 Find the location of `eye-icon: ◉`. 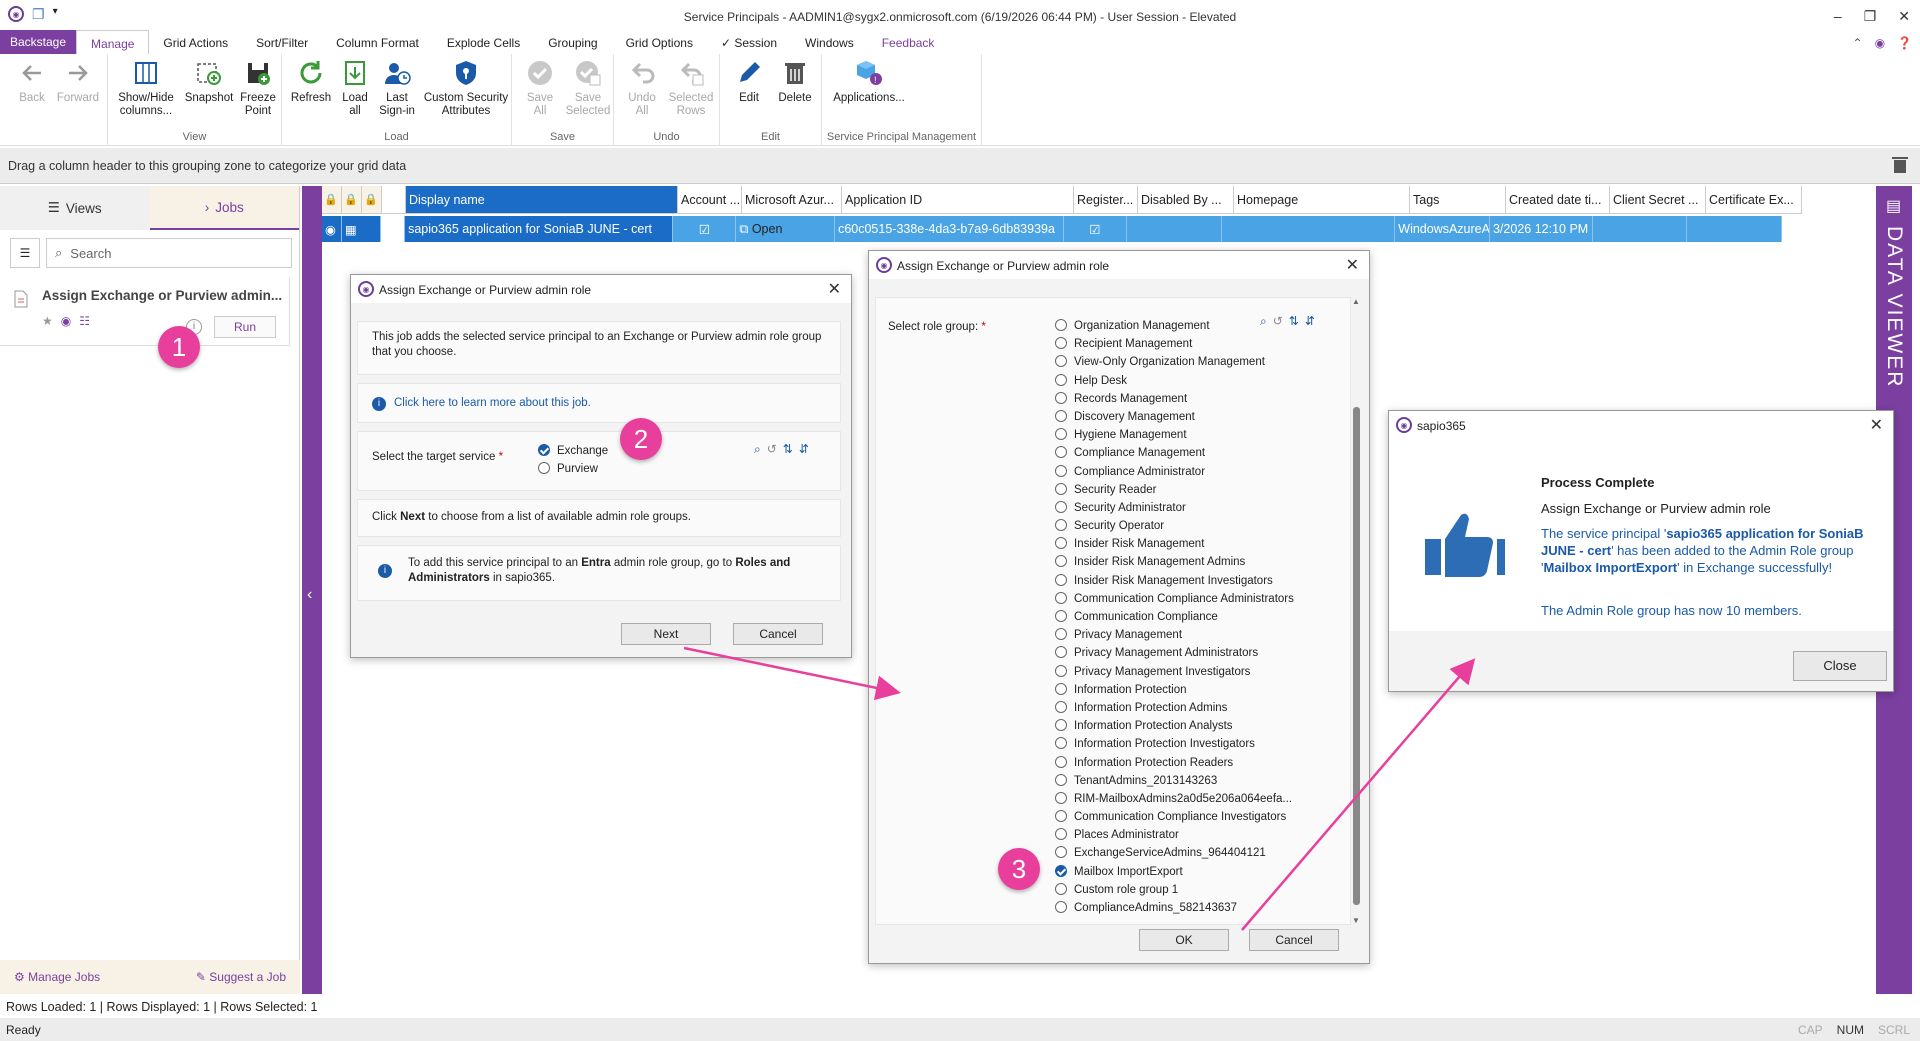

eye-icon: ◉ is located at coordinates (1880, 43).